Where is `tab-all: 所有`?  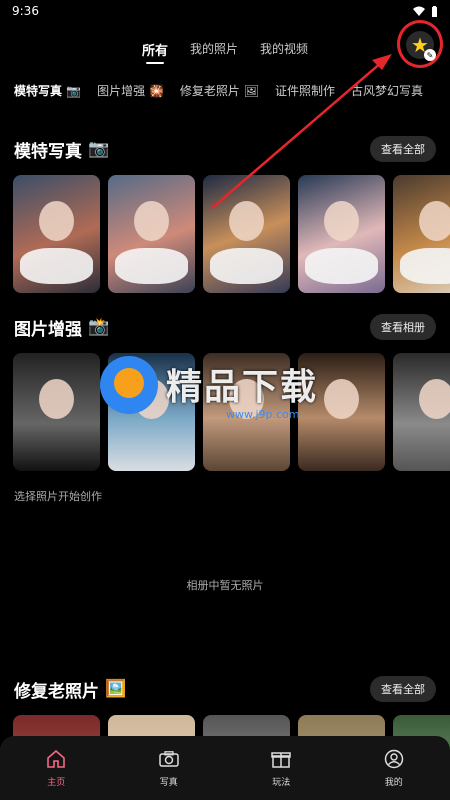
tab-all: 所有 is located at coordinates (155, 51).